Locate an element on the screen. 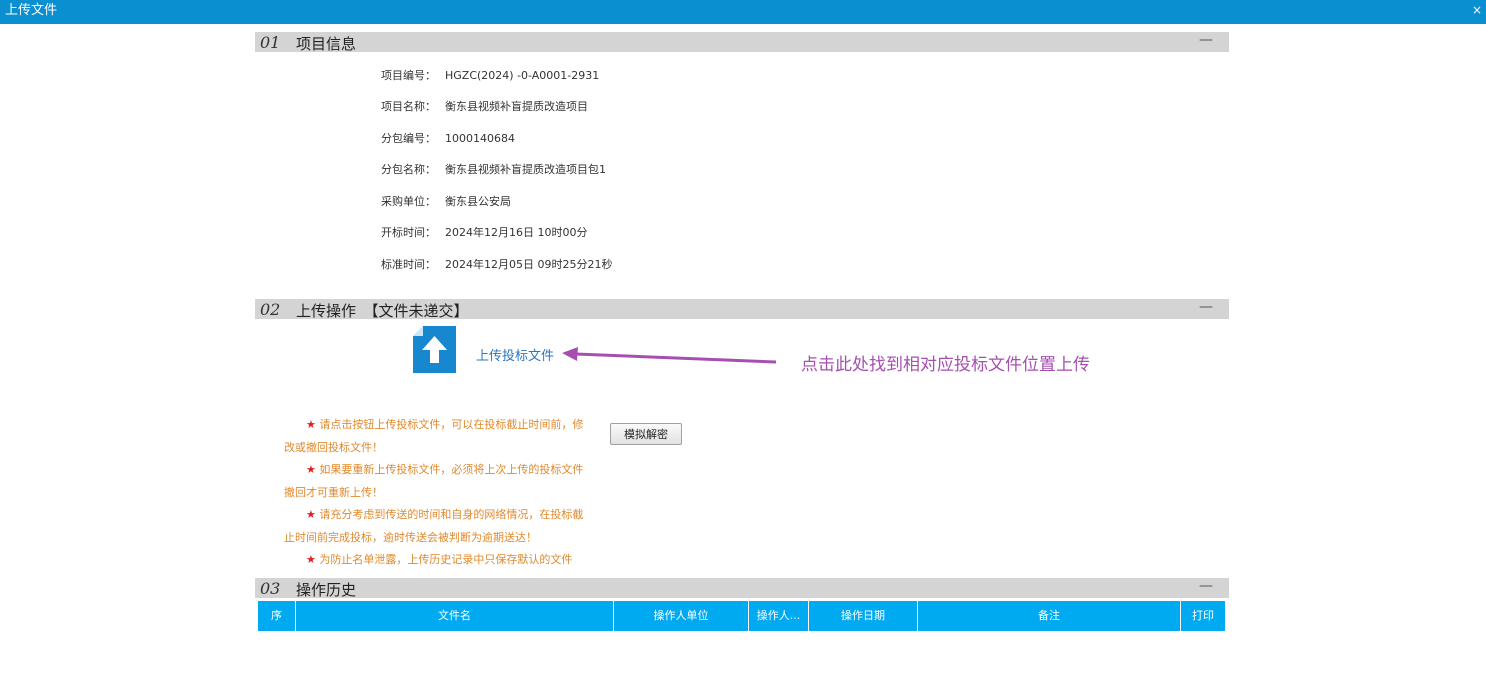 The height and width of the screenshot is (674, 1486). info-label: 开标时间： is located at coordinates (408, 232).